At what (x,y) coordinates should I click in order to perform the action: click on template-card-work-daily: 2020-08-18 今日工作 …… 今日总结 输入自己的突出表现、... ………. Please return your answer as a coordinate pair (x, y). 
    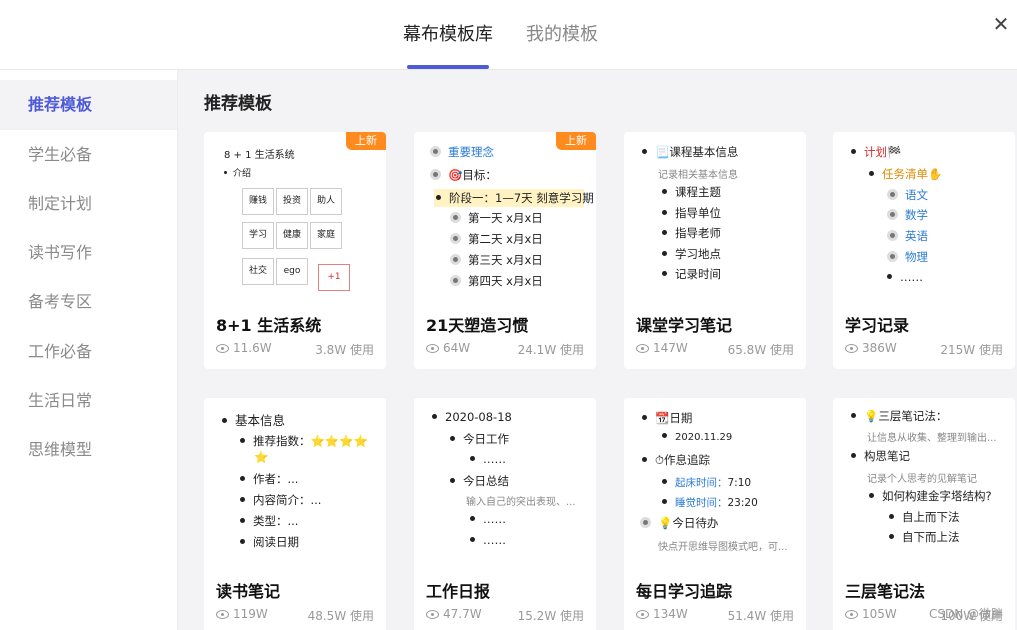
    Looking at the image, I should click on (505, 514).